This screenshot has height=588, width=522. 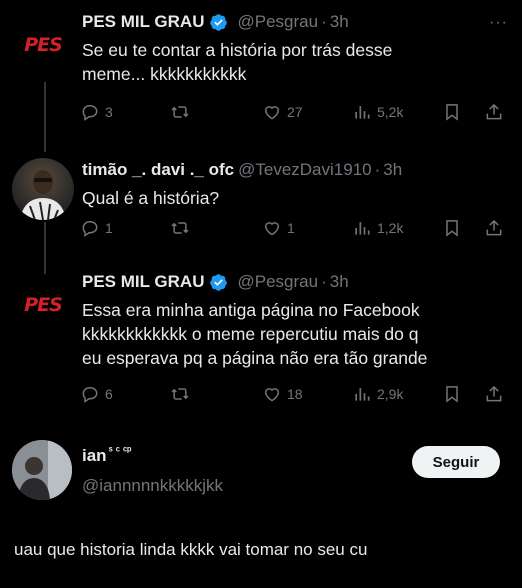 What do you see at coordinates (251, 310) in the screenshot?
I see `tweet-text-line: Essa era minha antiga página no Facebook` at bounding box center [251, 310].